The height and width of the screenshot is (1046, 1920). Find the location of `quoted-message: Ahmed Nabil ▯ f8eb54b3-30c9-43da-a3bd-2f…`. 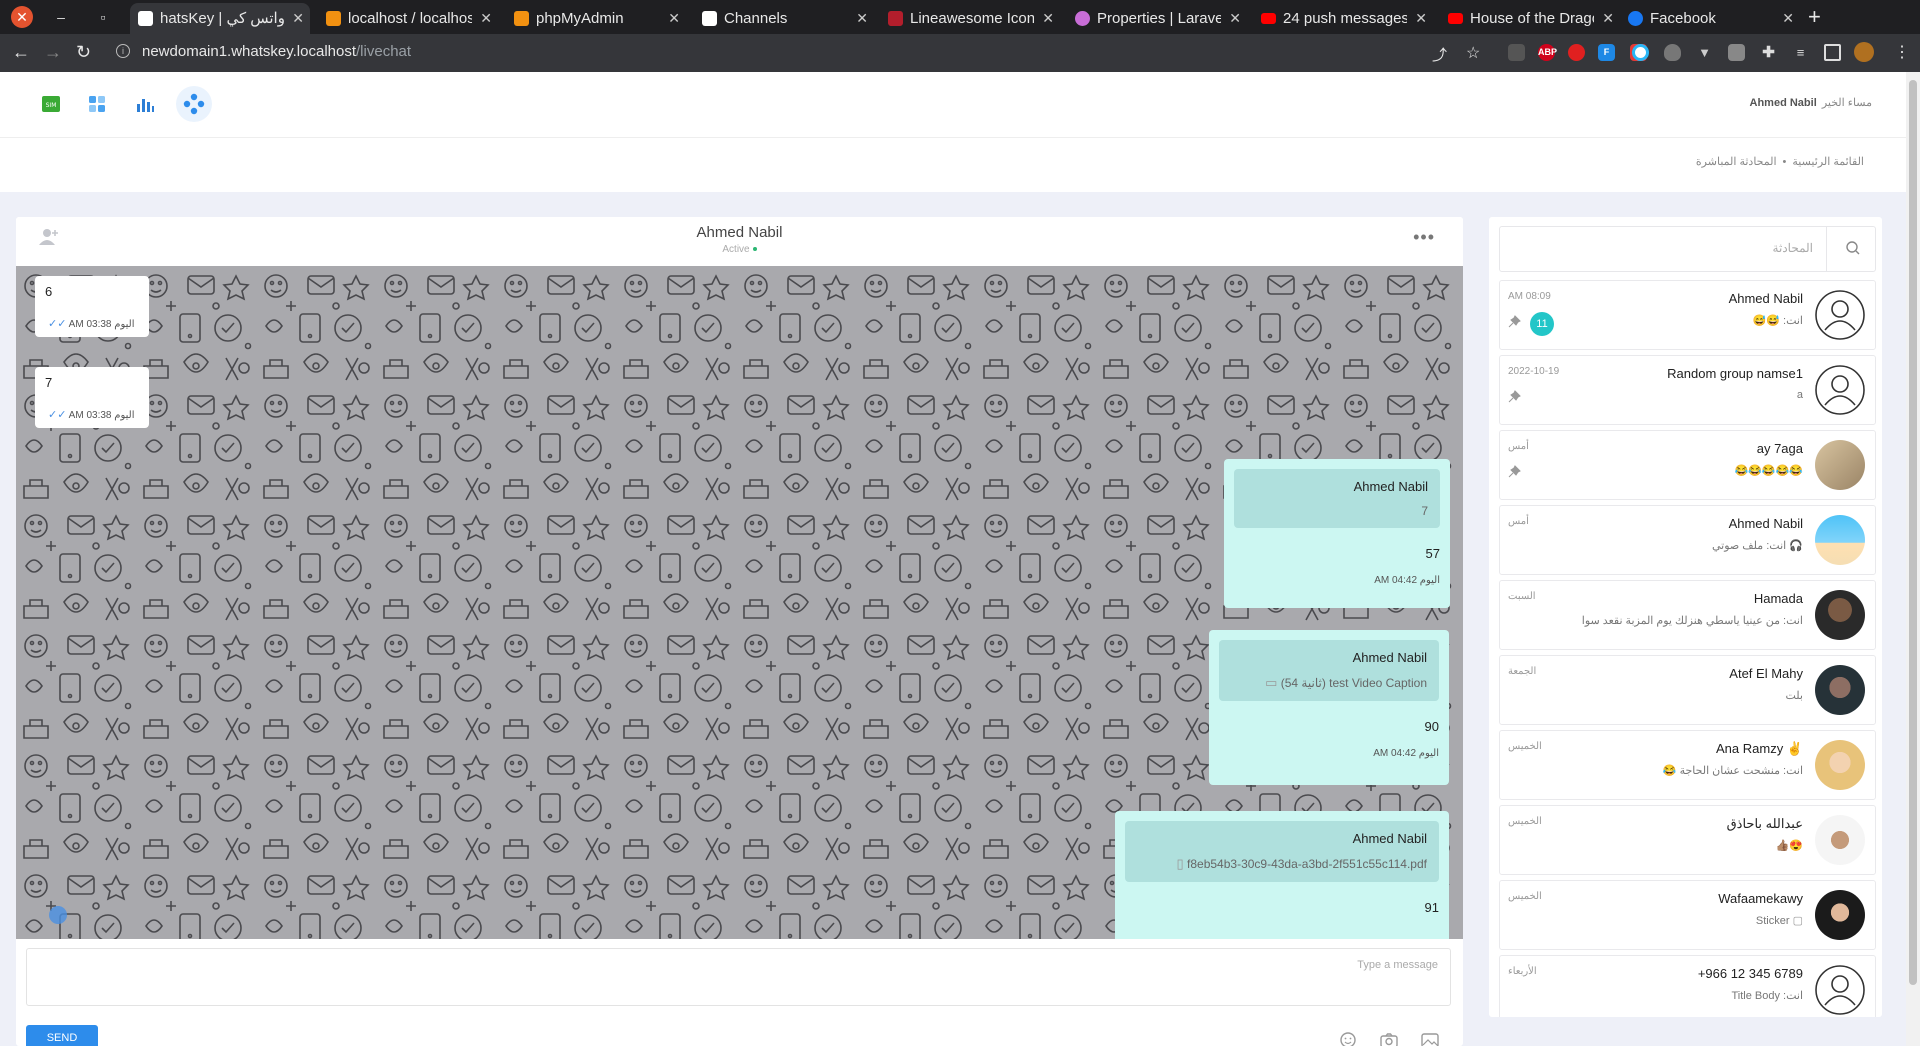

quoted-message: Ahmed Nabil ▯ f8eb54b3-30c9-43da-a3bd-2f… is located at coordinates (1282, 851).